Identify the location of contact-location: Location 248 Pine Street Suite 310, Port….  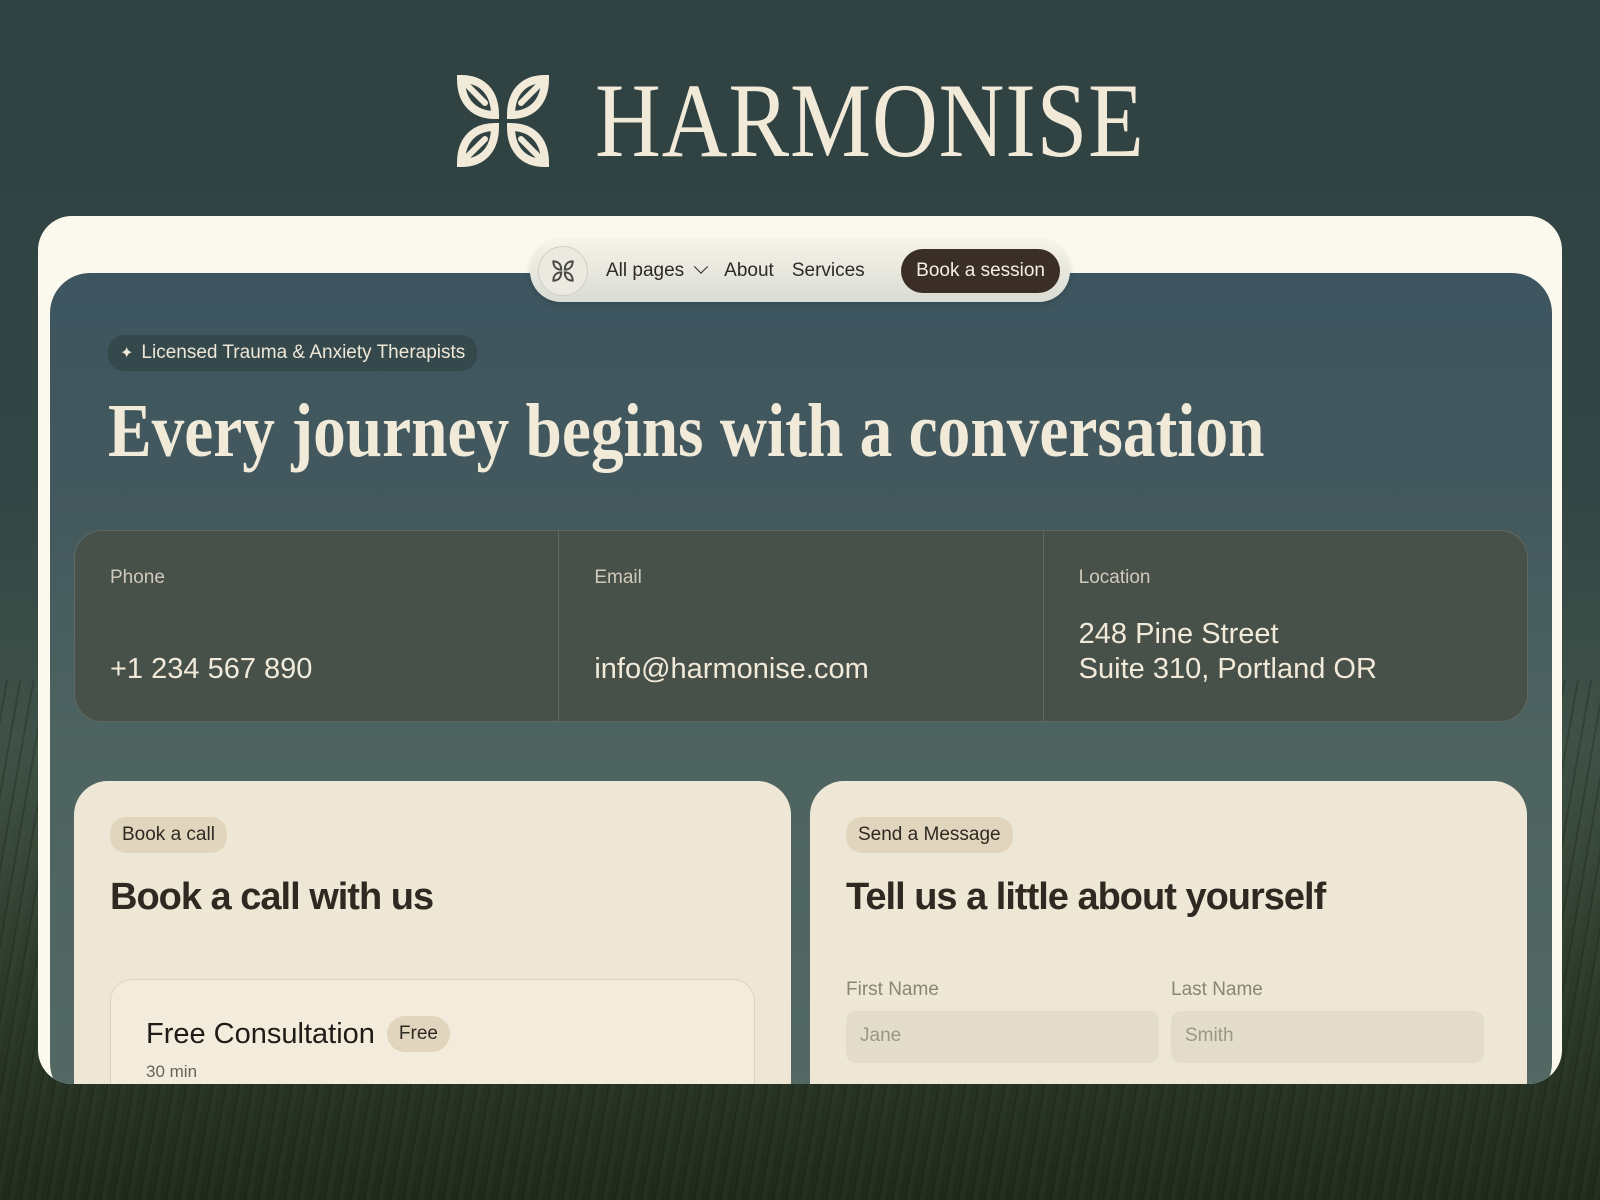
(1285, 626).